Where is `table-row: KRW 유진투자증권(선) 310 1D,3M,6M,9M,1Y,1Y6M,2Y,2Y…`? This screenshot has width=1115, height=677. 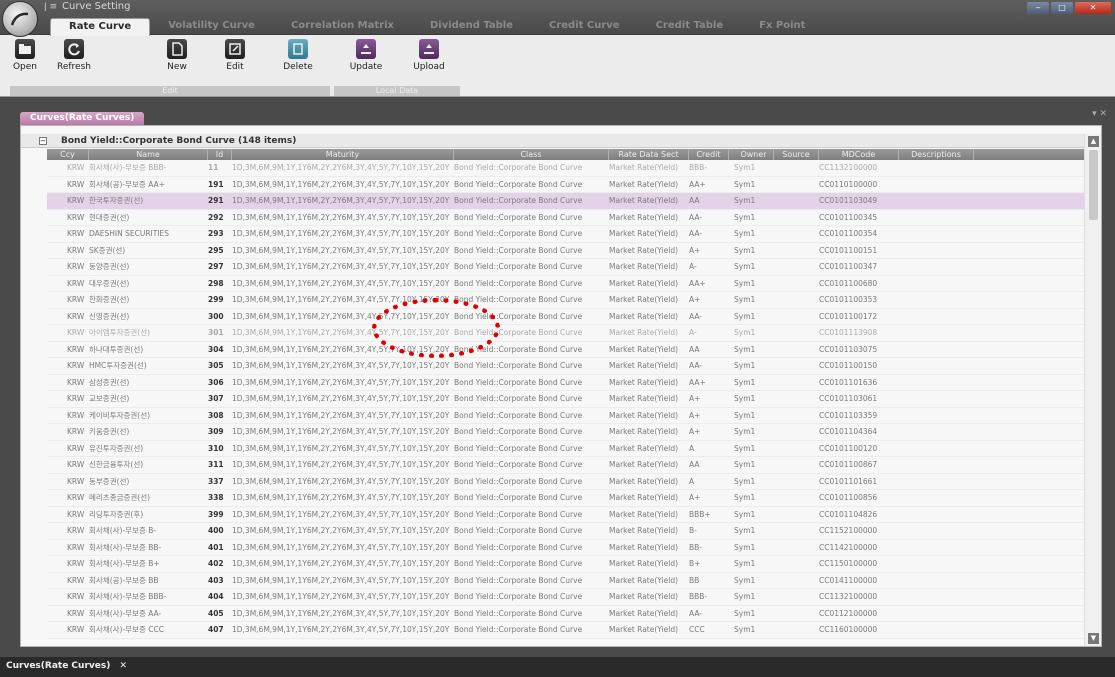
table-row: KRW 유진투자증권(선) 310 1D,3M,6M,9M,1Y,1Y6M,2Y,2Y… is located at coordinates (565, 449).